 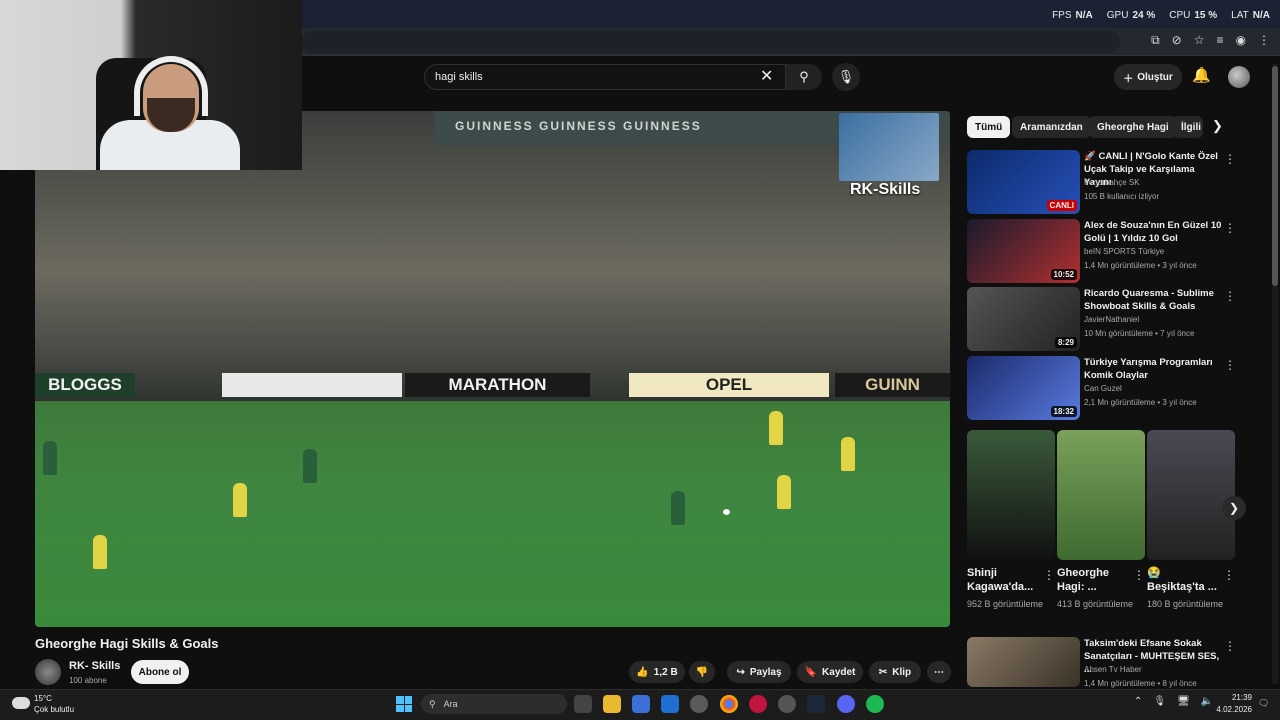 I want to click on network-icon: 🖥, so click(x=1183, y=701).